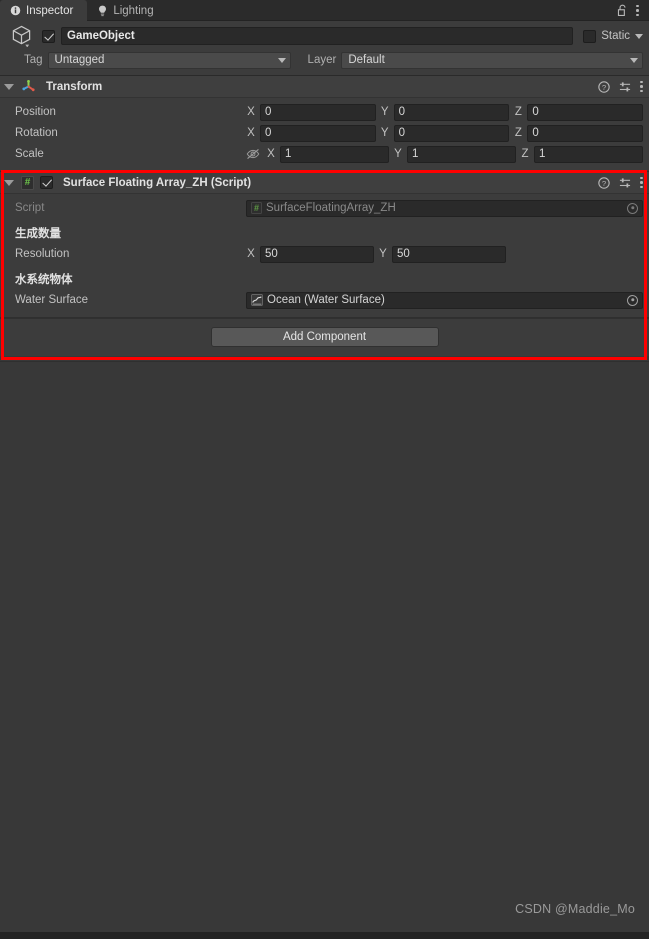  What do you see at coordinates (44, 280) in the screenshot?
I see `water-section-header: 水系统物体` at bounding box center [44, 280].